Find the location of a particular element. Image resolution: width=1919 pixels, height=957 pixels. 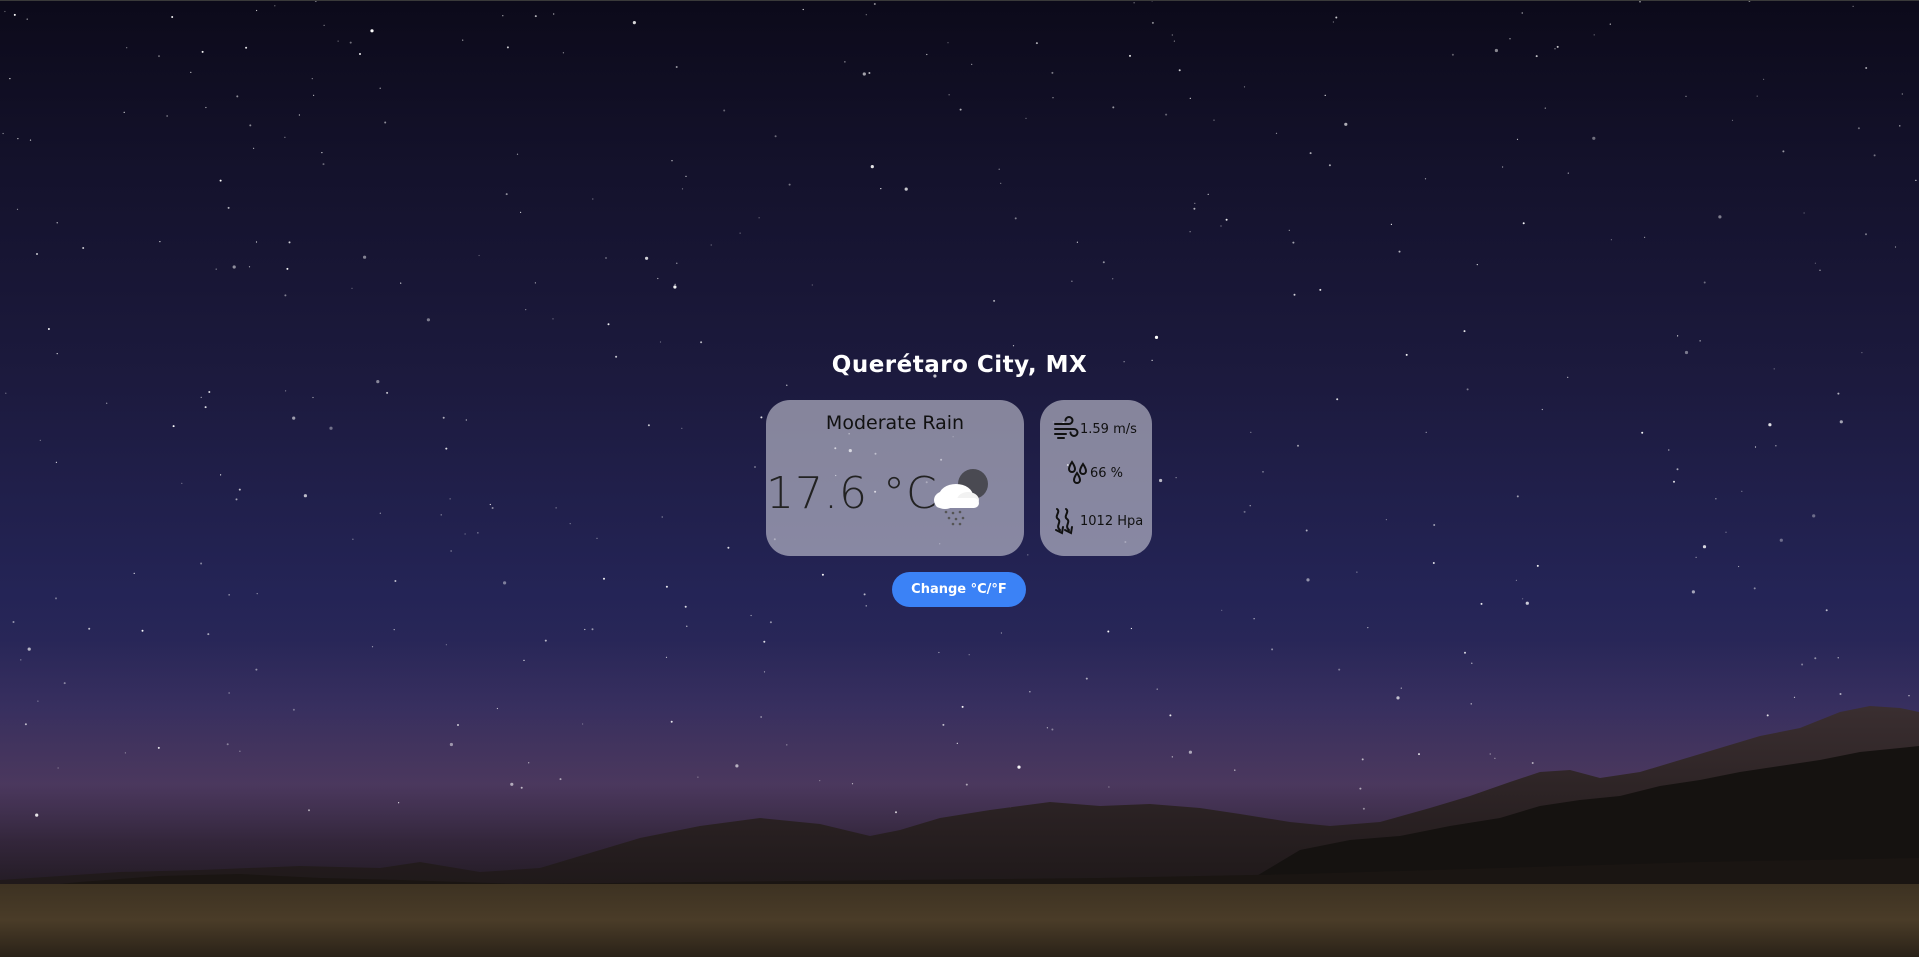

temperature-value: 17.6 °C is located at coordinates (852, 493).